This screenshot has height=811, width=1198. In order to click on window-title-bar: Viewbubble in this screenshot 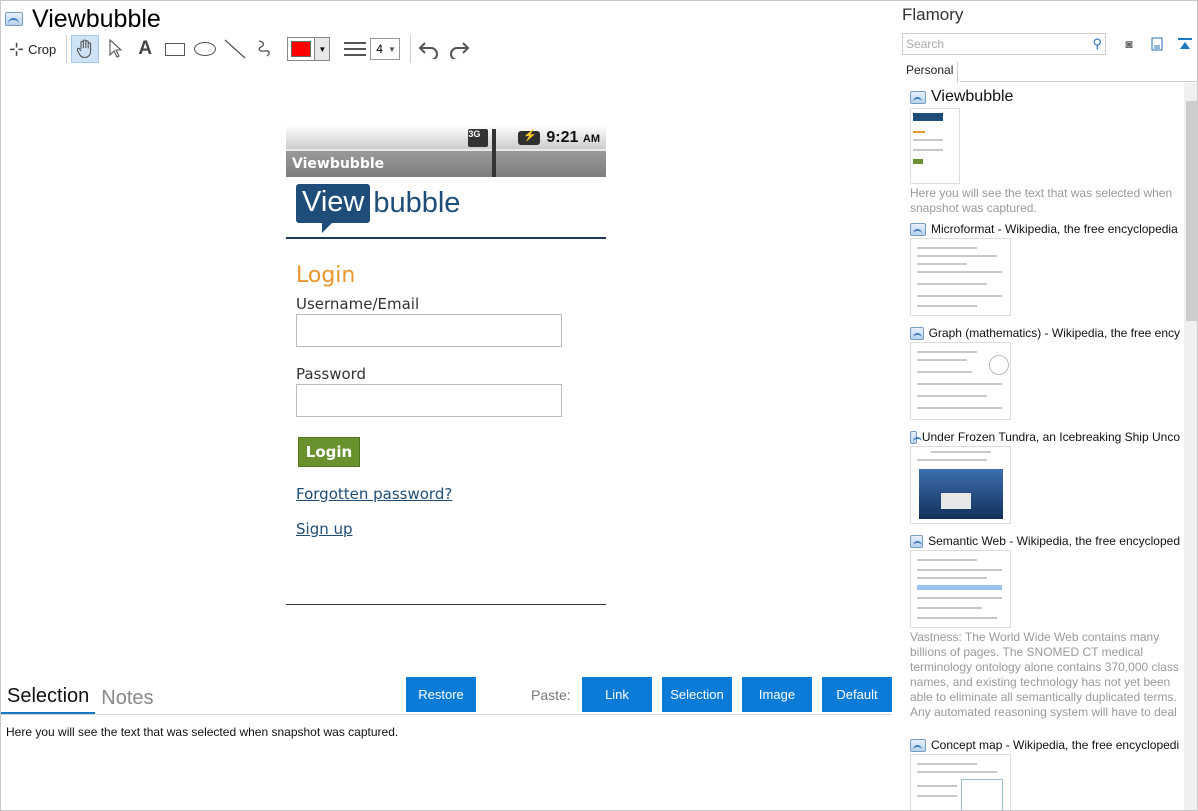, I will do `click(83, 19)`.